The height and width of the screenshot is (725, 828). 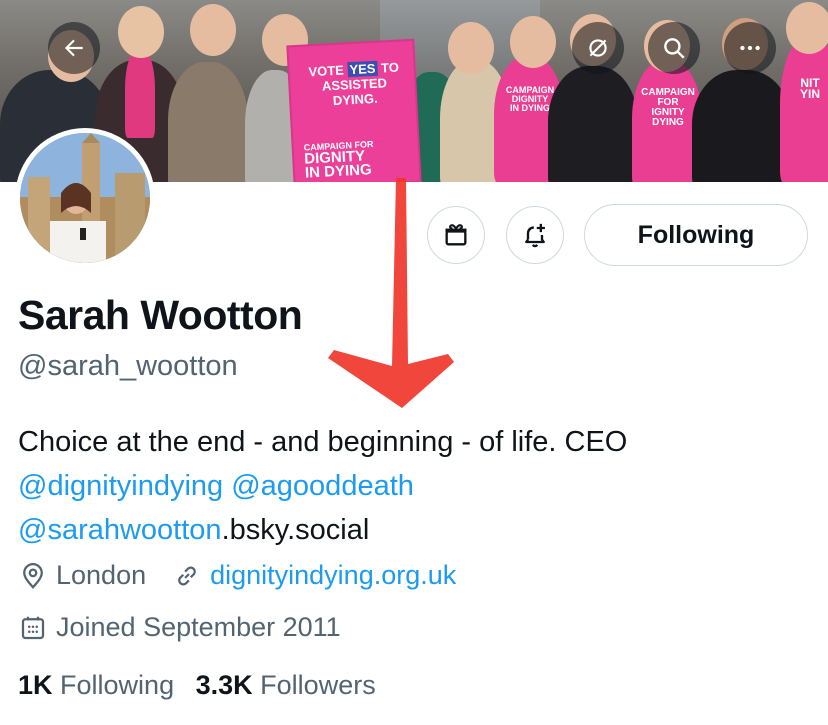 I want to click on profile-meta-row: London dignityindying.org.uk, so click(x=237, y=575).